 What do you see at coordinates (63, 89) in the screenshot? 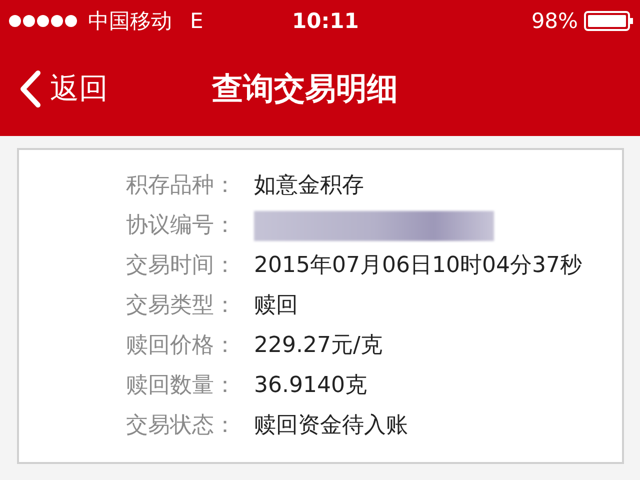
I see `back-button: 返回` at bounding box center [63, 89].